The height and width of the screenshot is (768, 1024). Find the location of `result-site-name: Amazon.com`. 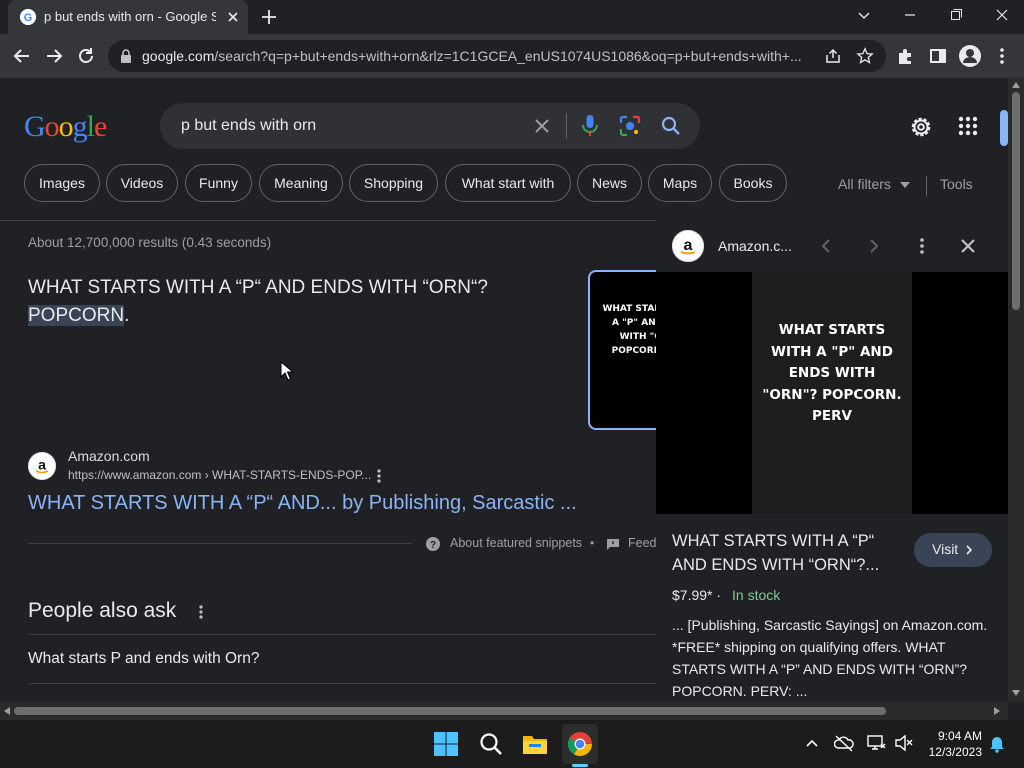

result-site-name: Amazon.com is located at coordinates (109, 456).